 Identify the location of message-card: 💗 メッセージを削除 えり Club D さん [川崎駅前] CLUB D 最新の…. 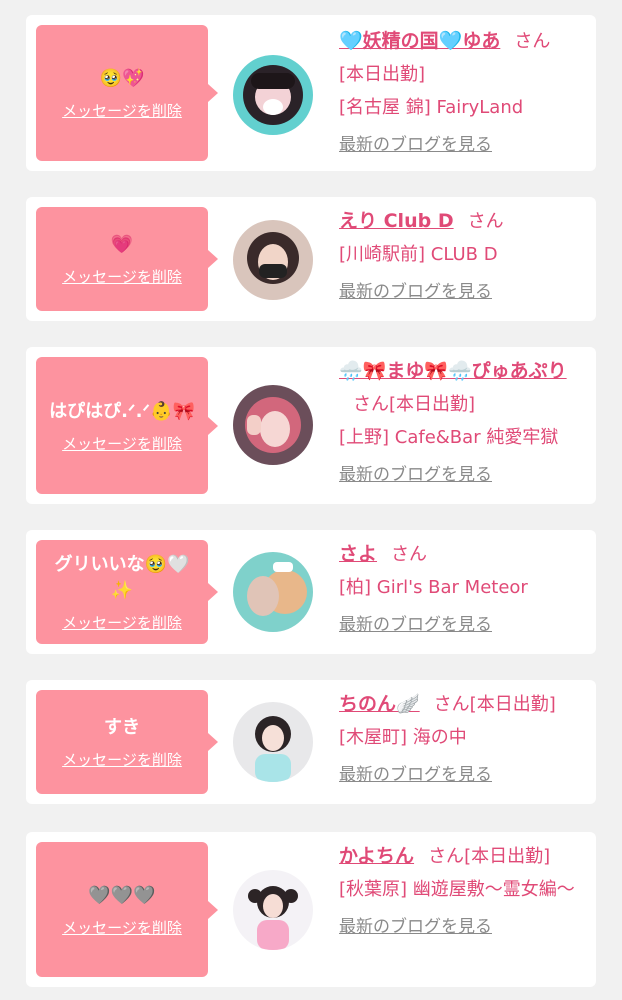
(311, 259).